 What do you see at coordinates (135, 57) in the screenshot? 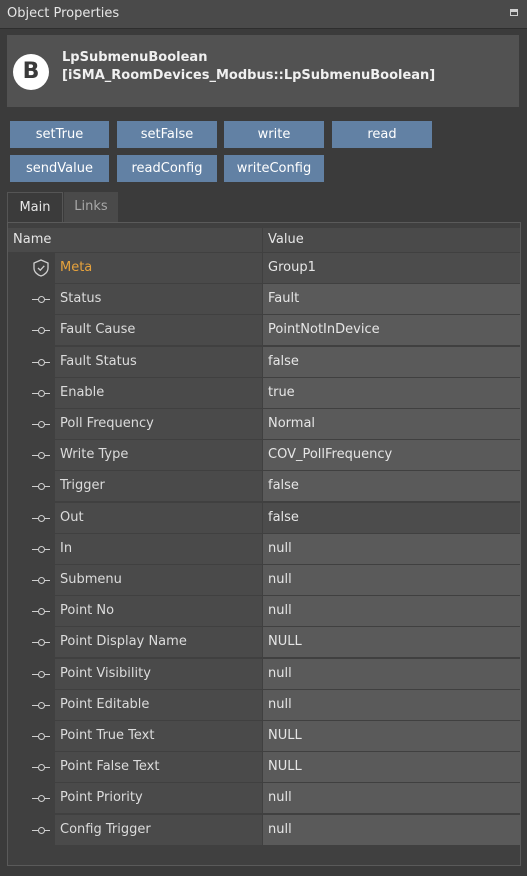
I see `object-name: LpSubmenuBoolean` at bounding box center [135, 57].